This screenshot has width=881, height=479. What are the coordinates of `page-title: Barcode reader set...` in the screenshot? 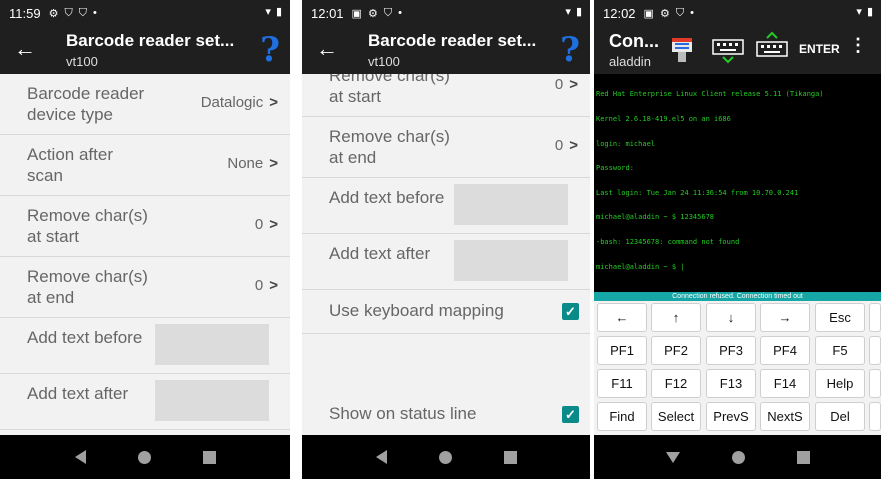 It's located at (452, 40).